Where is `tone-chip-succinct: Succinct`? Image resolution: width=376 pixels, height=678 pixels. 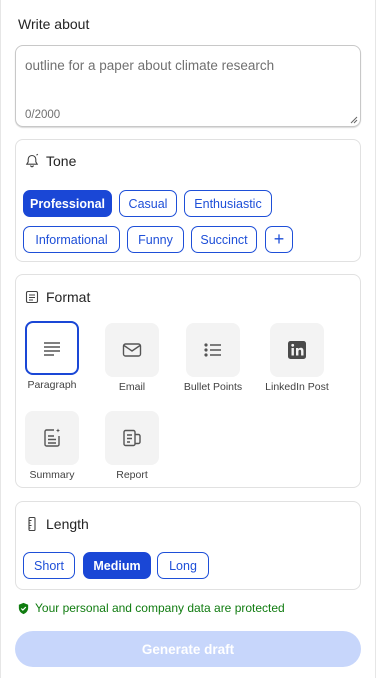
tone-chip-succinct: Succinct is located at coordinates (224, 239).